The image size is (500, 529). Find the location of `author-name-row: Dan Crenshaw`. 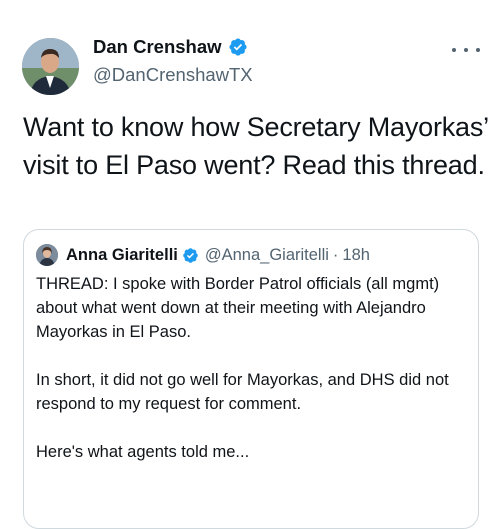

author-name-row: Dan Crenshaw is located at coordinates (170, 47).